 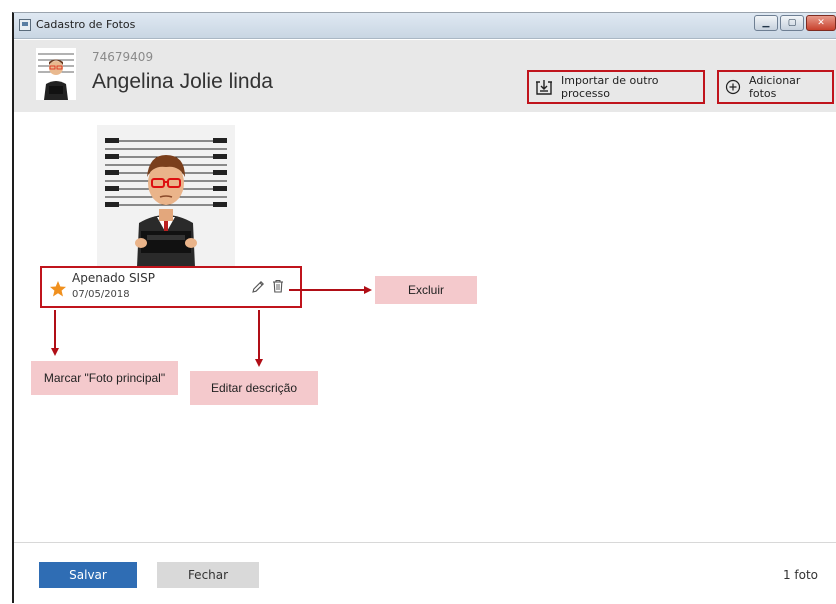 What do you see at coordinates (101, 294) in the screenshot?
I see `photo-date: 07/05/2018` at bounding box center [101, 294].